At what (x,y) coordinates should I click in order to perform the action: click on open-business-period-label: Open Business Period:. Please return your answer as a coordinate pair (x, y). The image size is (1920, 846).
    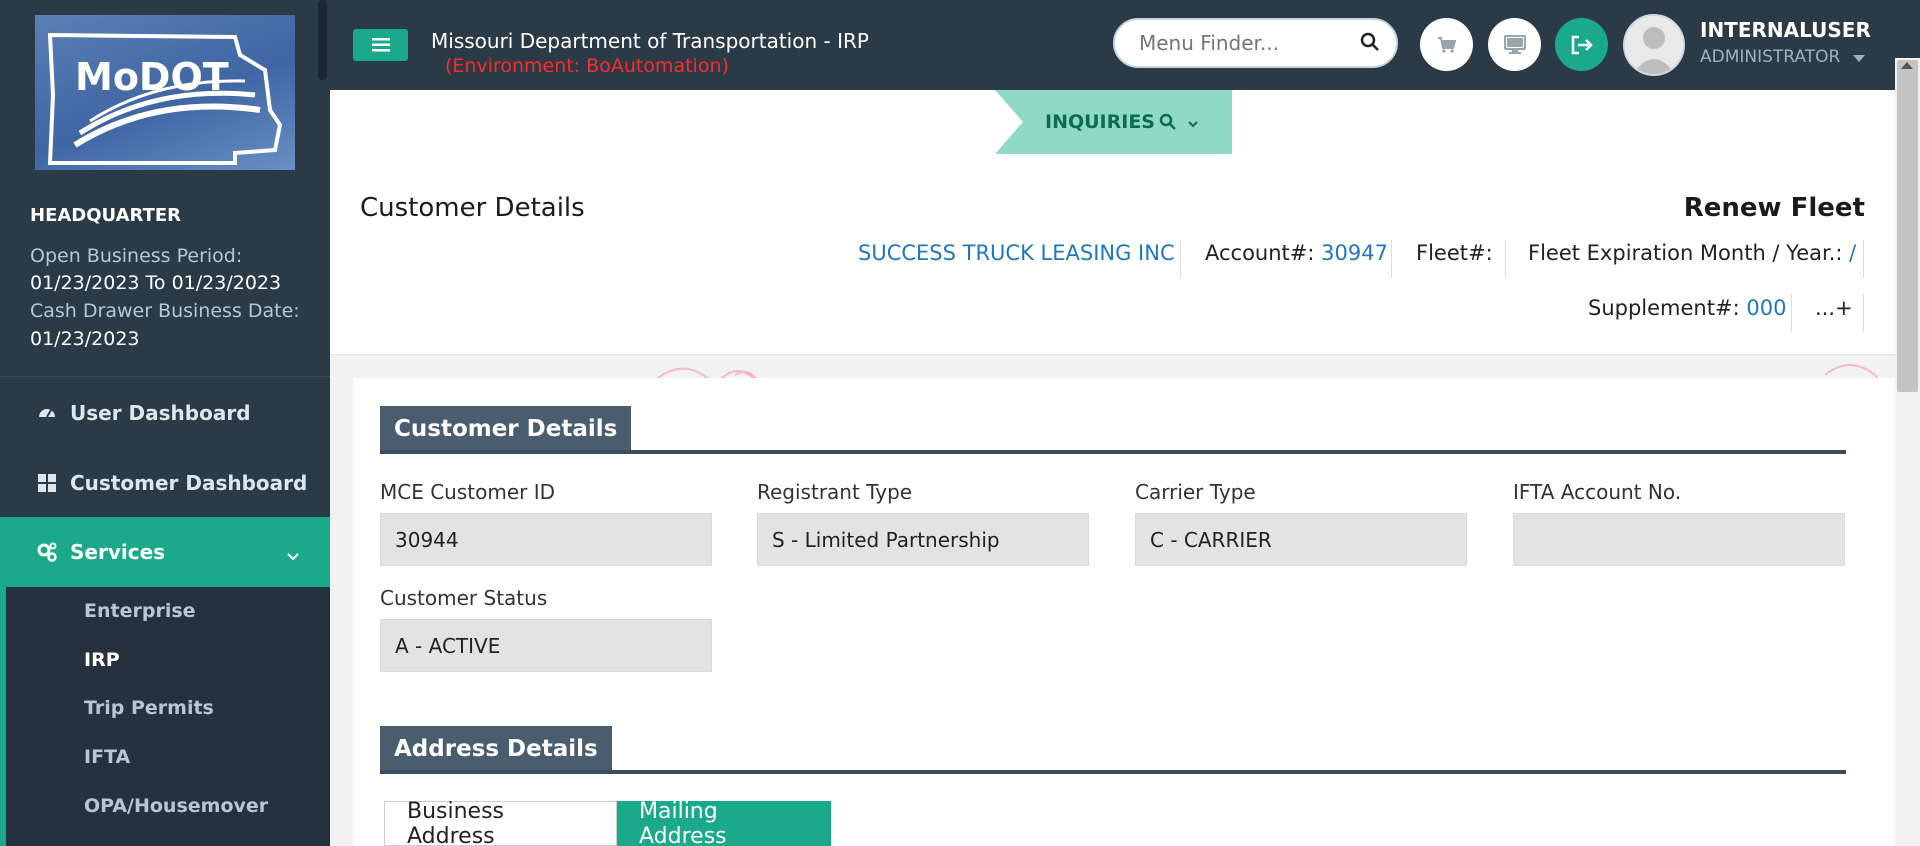
    Looking at the image, I should click on (136, 256).